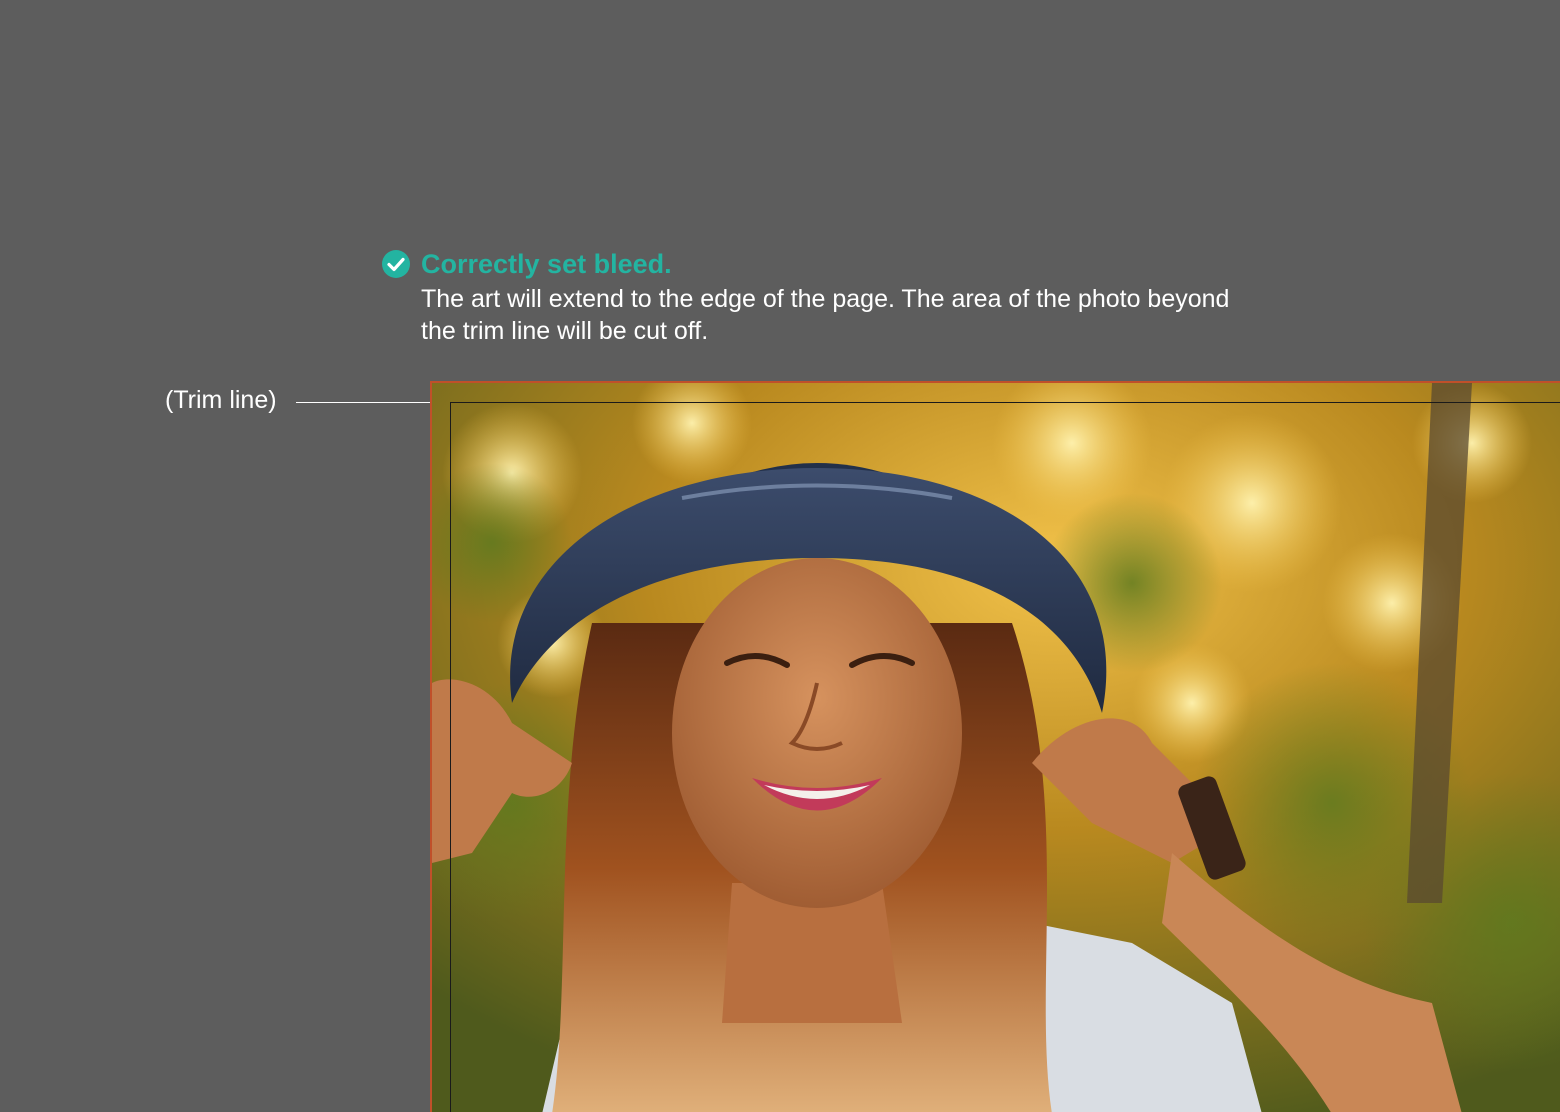 This screenshot has height=1112, width=1560. What do you see at coordinates (373, 402) in the screenshot?
I see `trim-line-leader` at bounding box center [373, 402].